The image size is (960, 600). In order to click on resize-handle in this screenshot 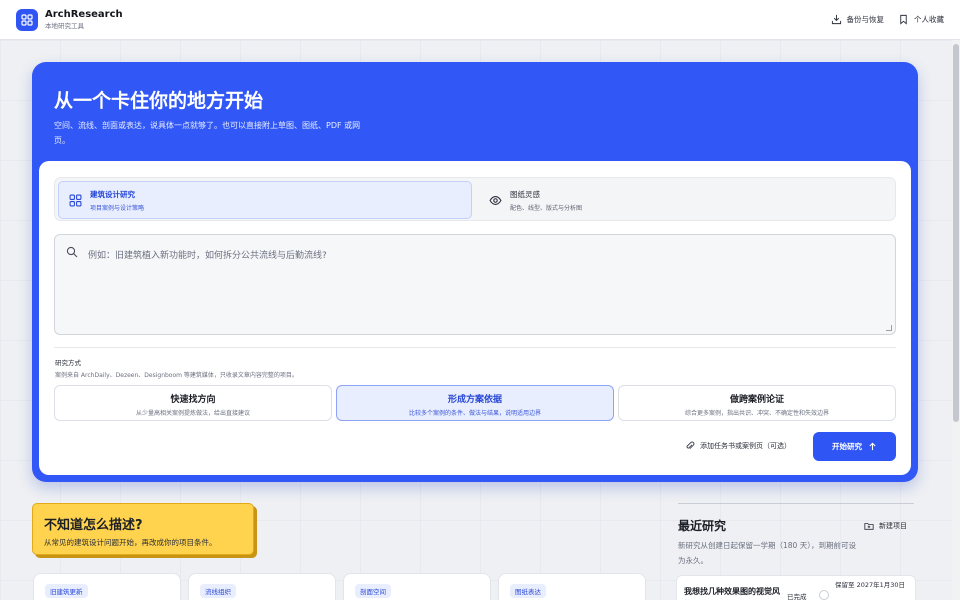, I will do `click(889, 328)`.